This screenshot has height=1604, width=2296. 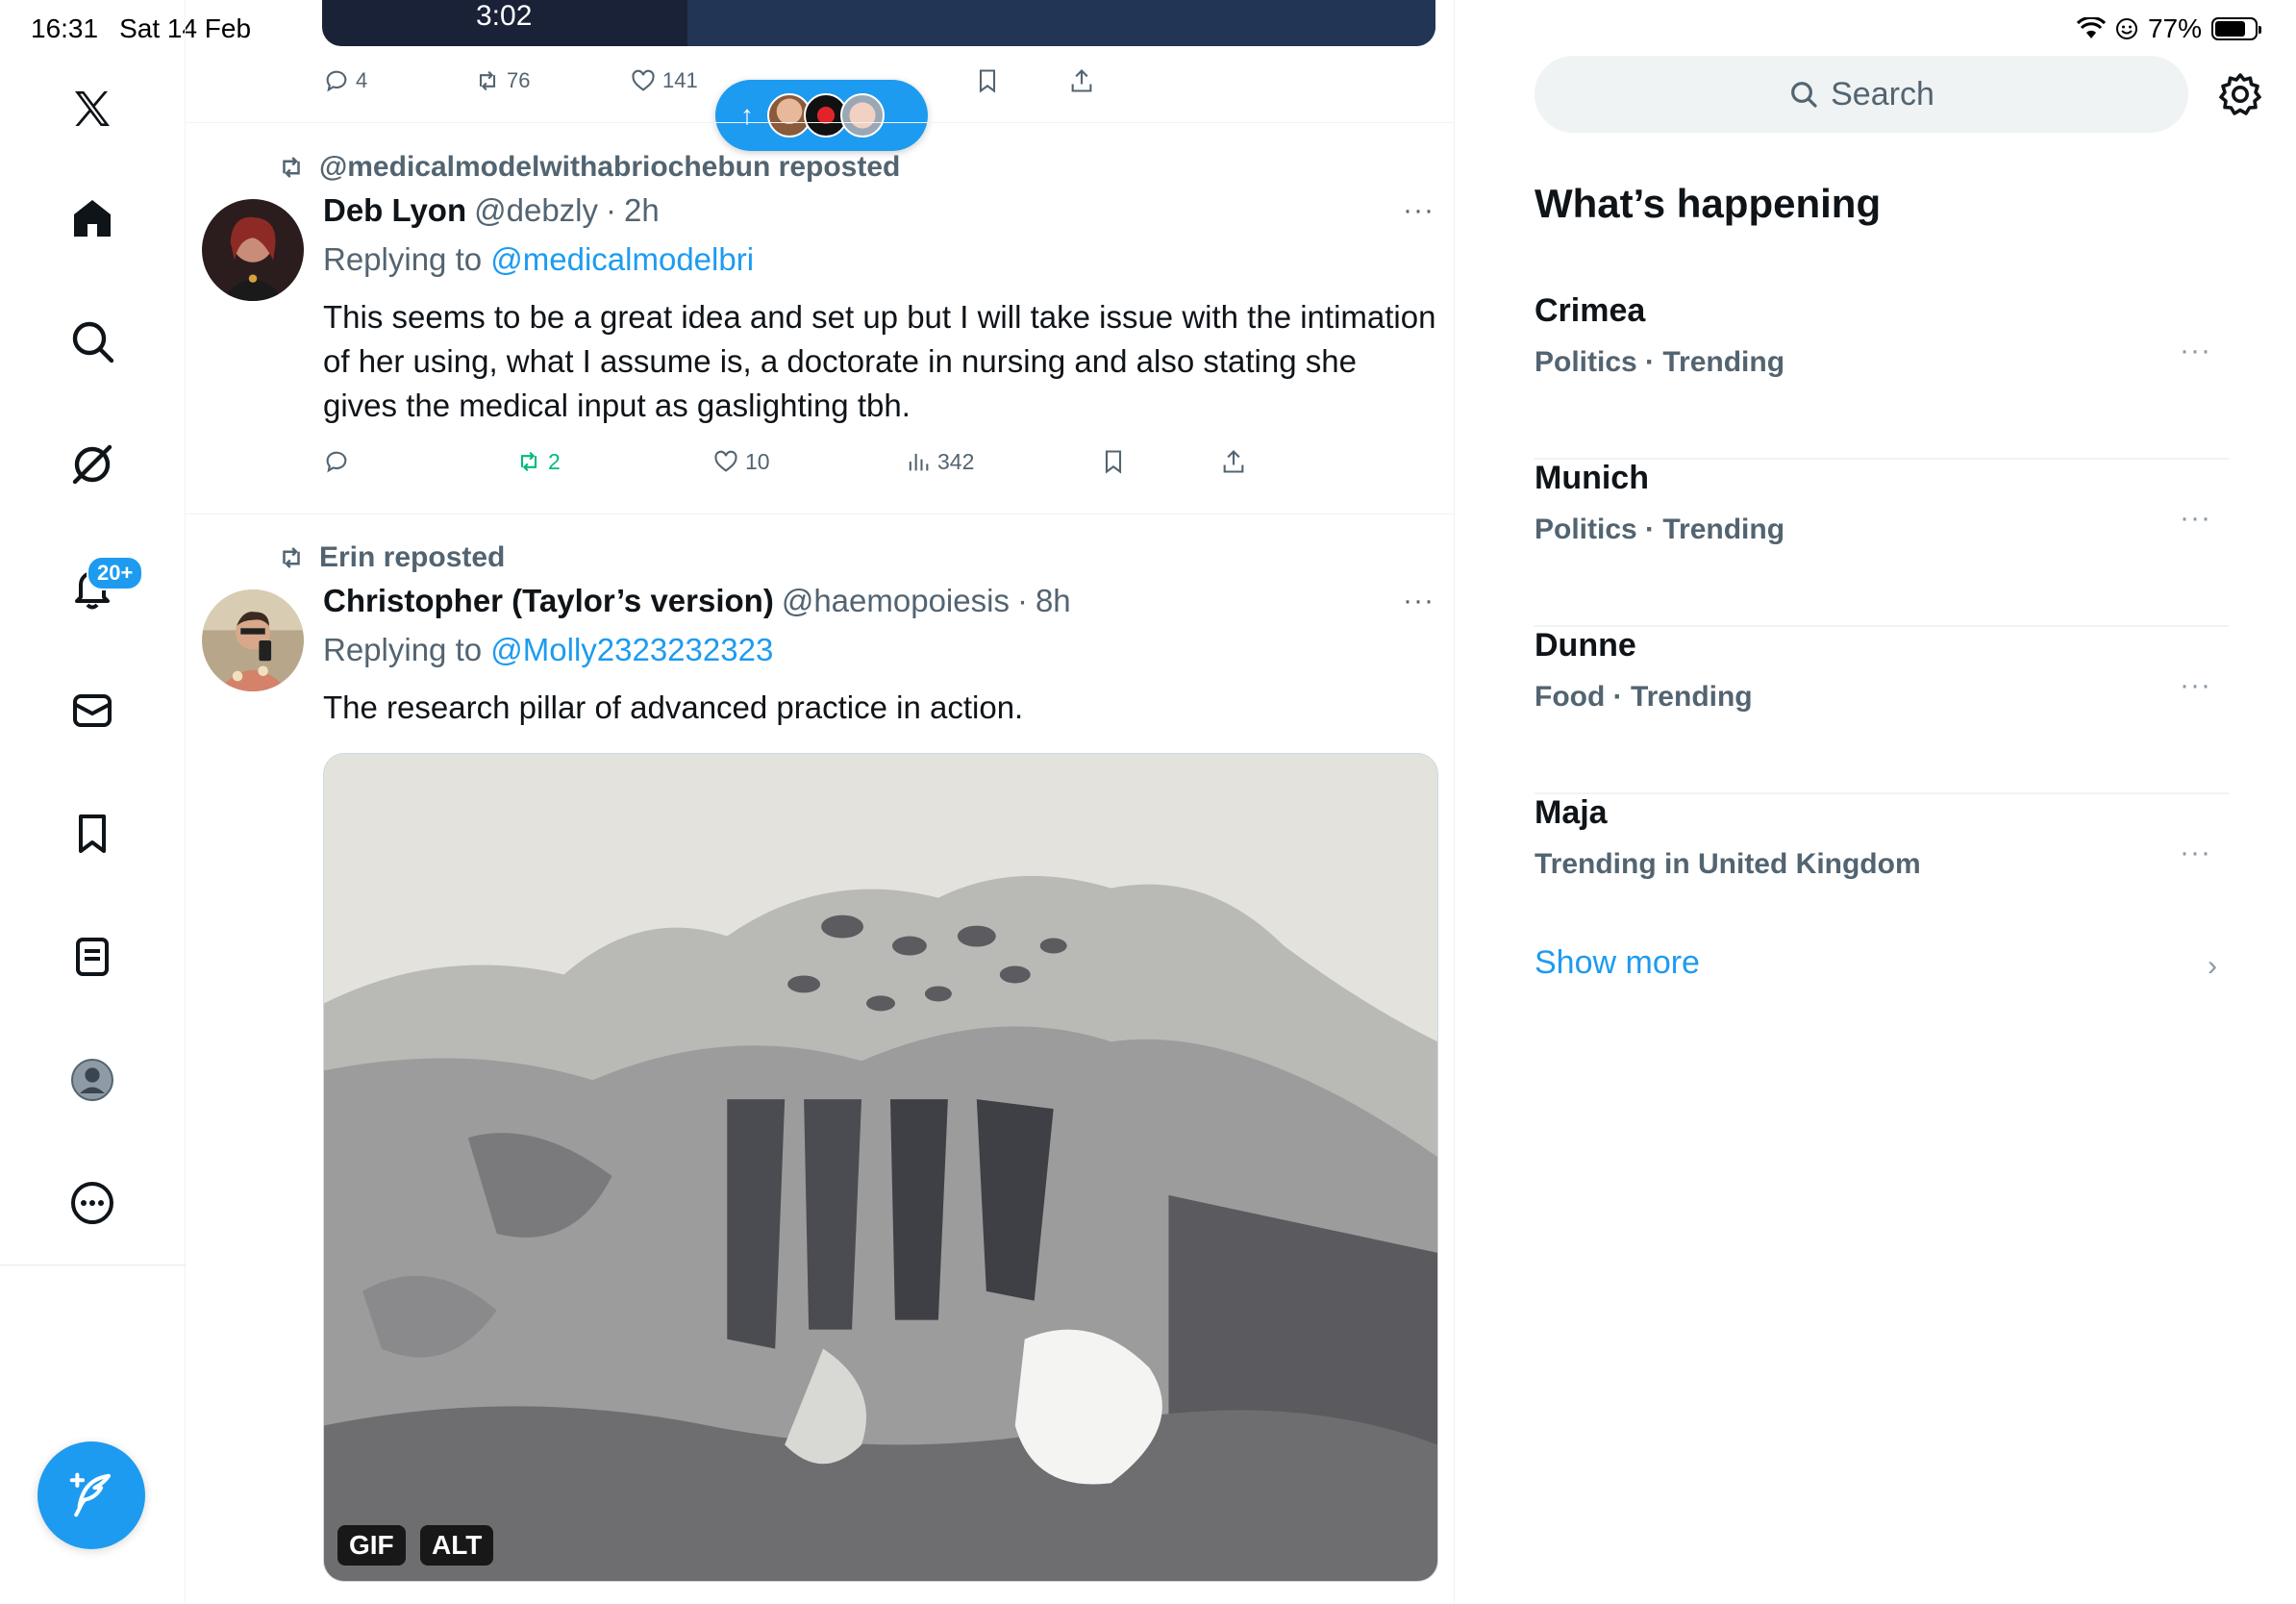 What do you see at coordinates (1882, 543) in the screenshot?
I see `trend-item: Munich Politics · Trending ···` at bounding box center [1882, 543].